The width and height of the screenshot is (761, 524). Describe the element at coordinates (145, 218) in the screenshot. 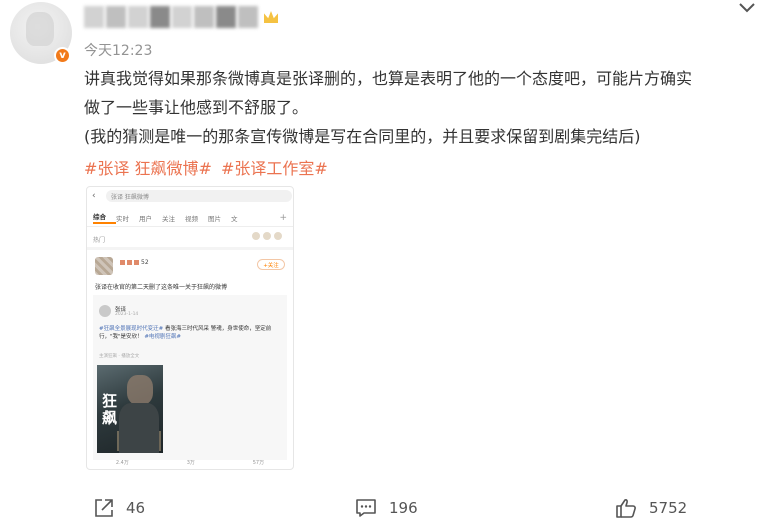

I see `image-tab: 用户` at that location.